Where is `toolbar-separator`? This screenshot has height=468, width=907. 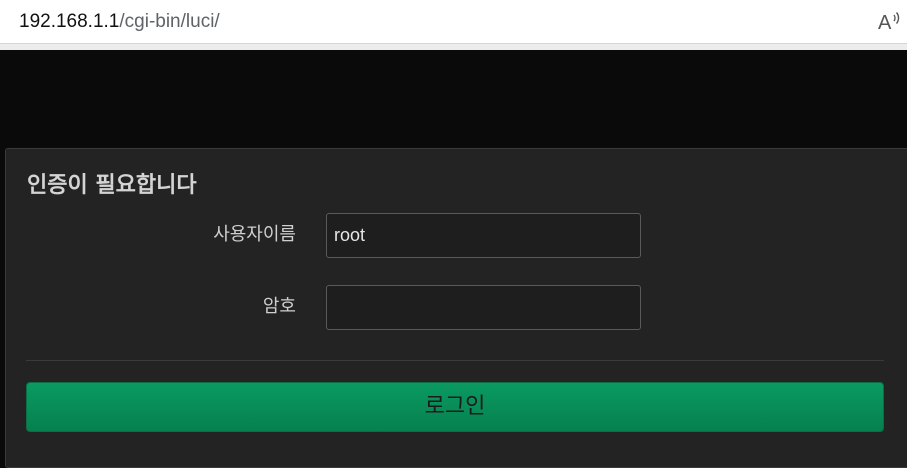
toolbar-separator is located at coordinates (453, 47).